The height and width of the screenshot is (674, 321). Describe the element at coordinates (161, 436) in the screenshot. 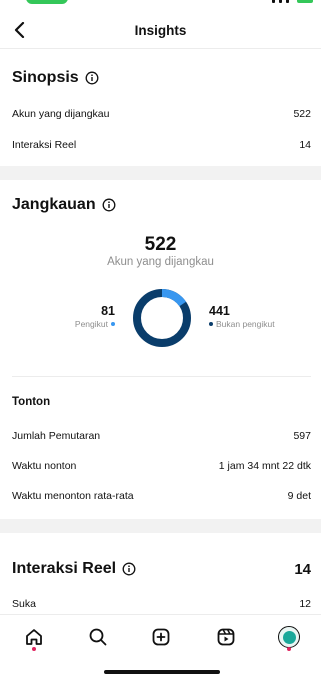

I see `tonton-row-plays: Jumlah Pemutaran 597` at that location.